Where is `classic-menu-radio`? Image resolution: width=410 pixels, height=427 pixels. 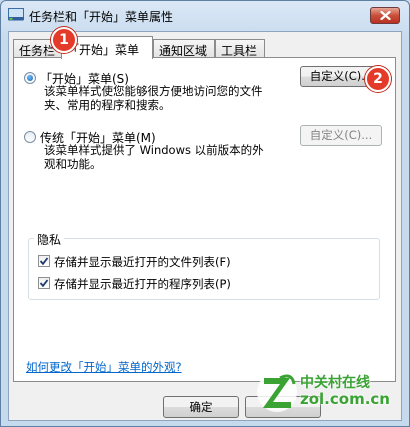 classic-menu-radio is located at coordinates (30, 137).